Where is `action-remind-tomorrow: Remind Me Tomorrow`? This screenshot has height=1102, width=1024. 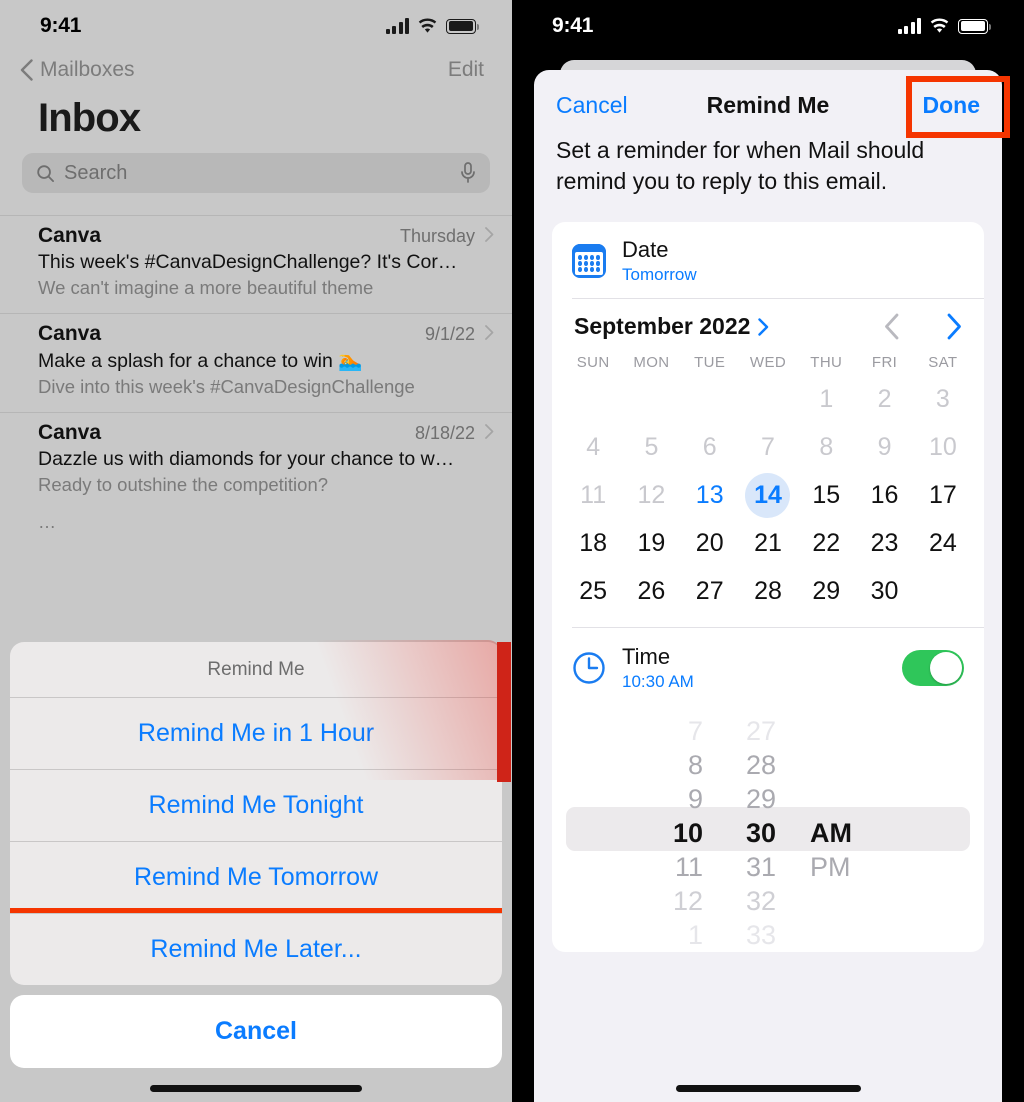
action-remind-tomorrow: Remind Me Tomorrow is located at coordinates (256, 877).